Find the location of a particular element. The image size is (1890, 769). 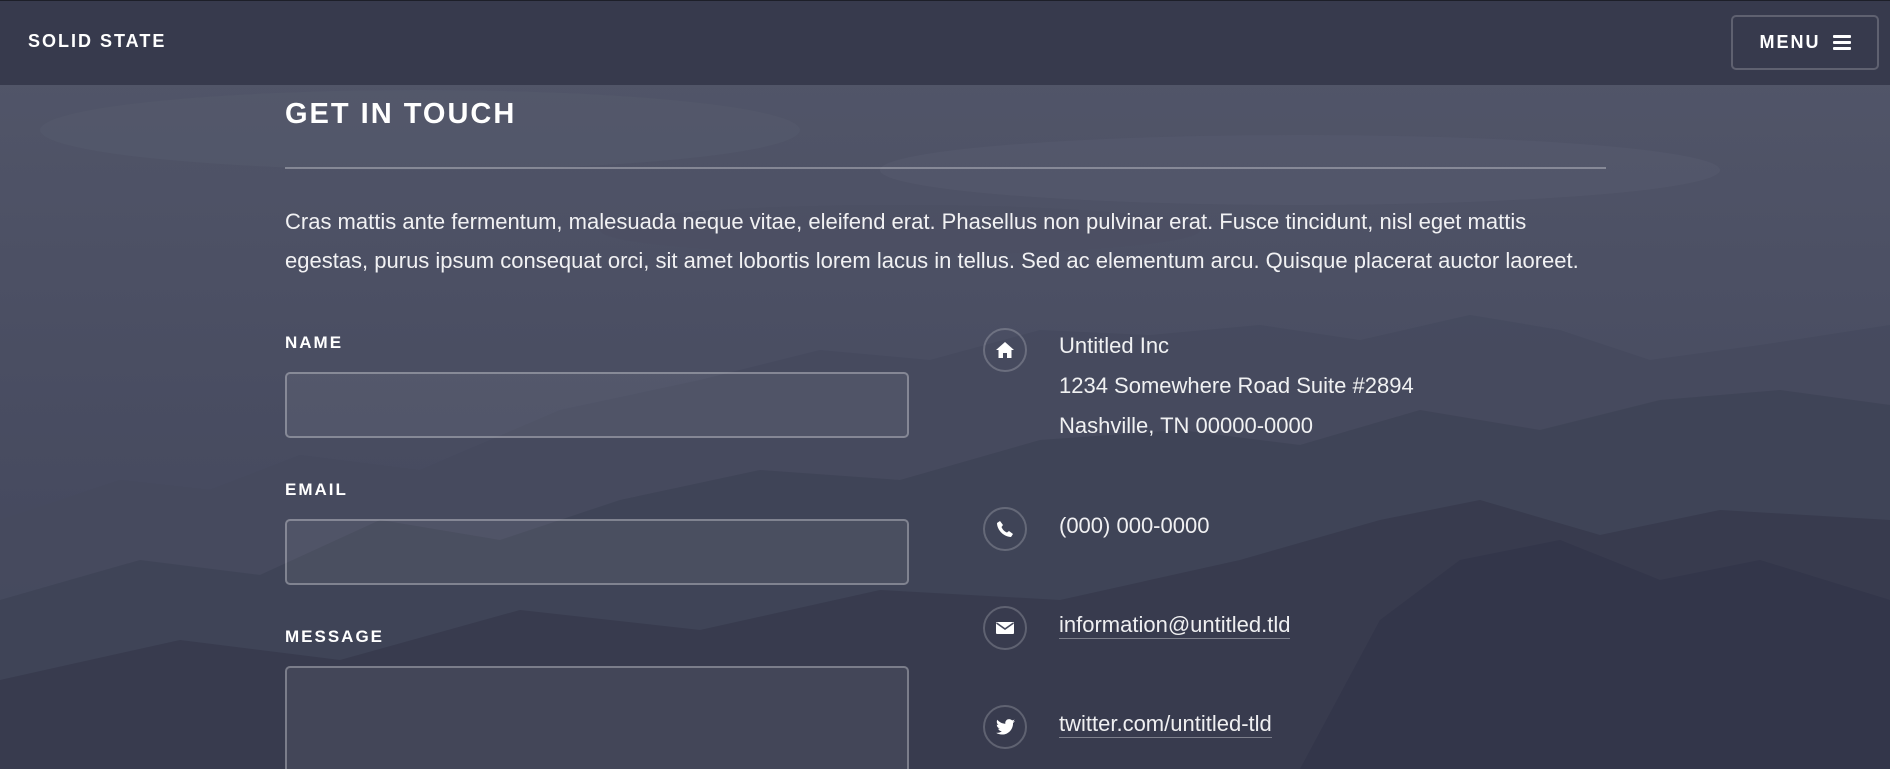

twitter-link-wrap: twitter.com/untitled-tld is located at coordinates (1165, 724).